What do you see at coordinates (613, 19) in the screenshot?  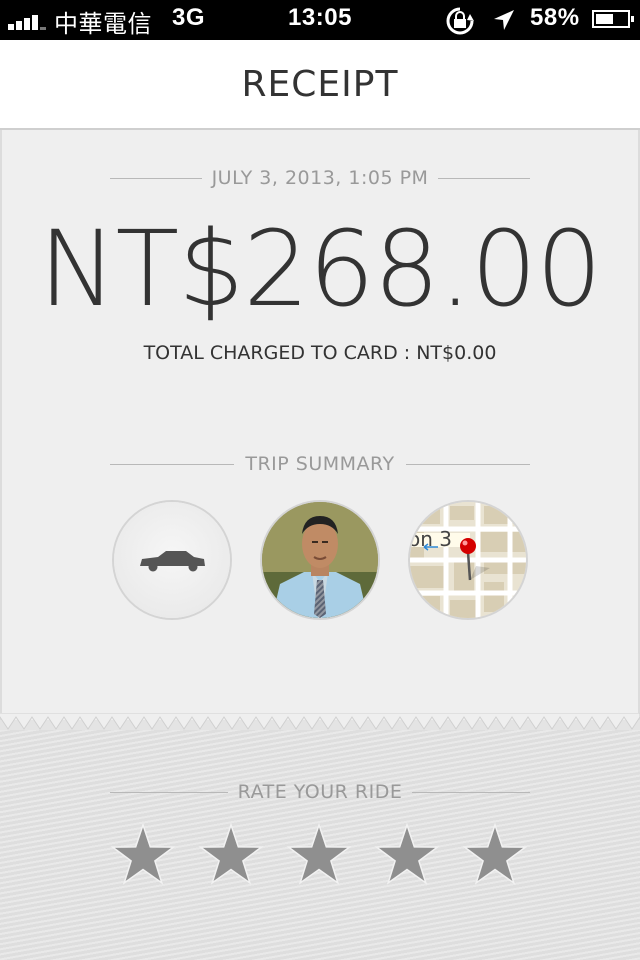 I see `battery-icon` at bounding box center [613, 19].